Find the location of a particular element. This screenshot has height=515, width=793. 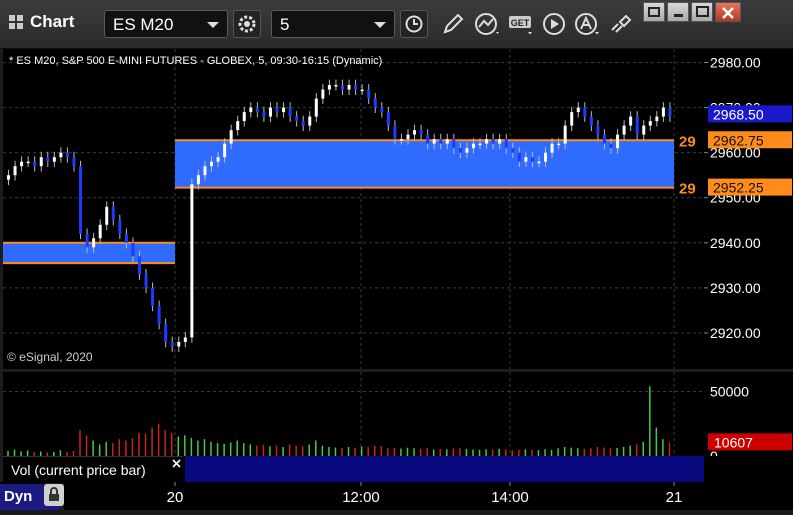

close-button is located at coordinates (728, 12).